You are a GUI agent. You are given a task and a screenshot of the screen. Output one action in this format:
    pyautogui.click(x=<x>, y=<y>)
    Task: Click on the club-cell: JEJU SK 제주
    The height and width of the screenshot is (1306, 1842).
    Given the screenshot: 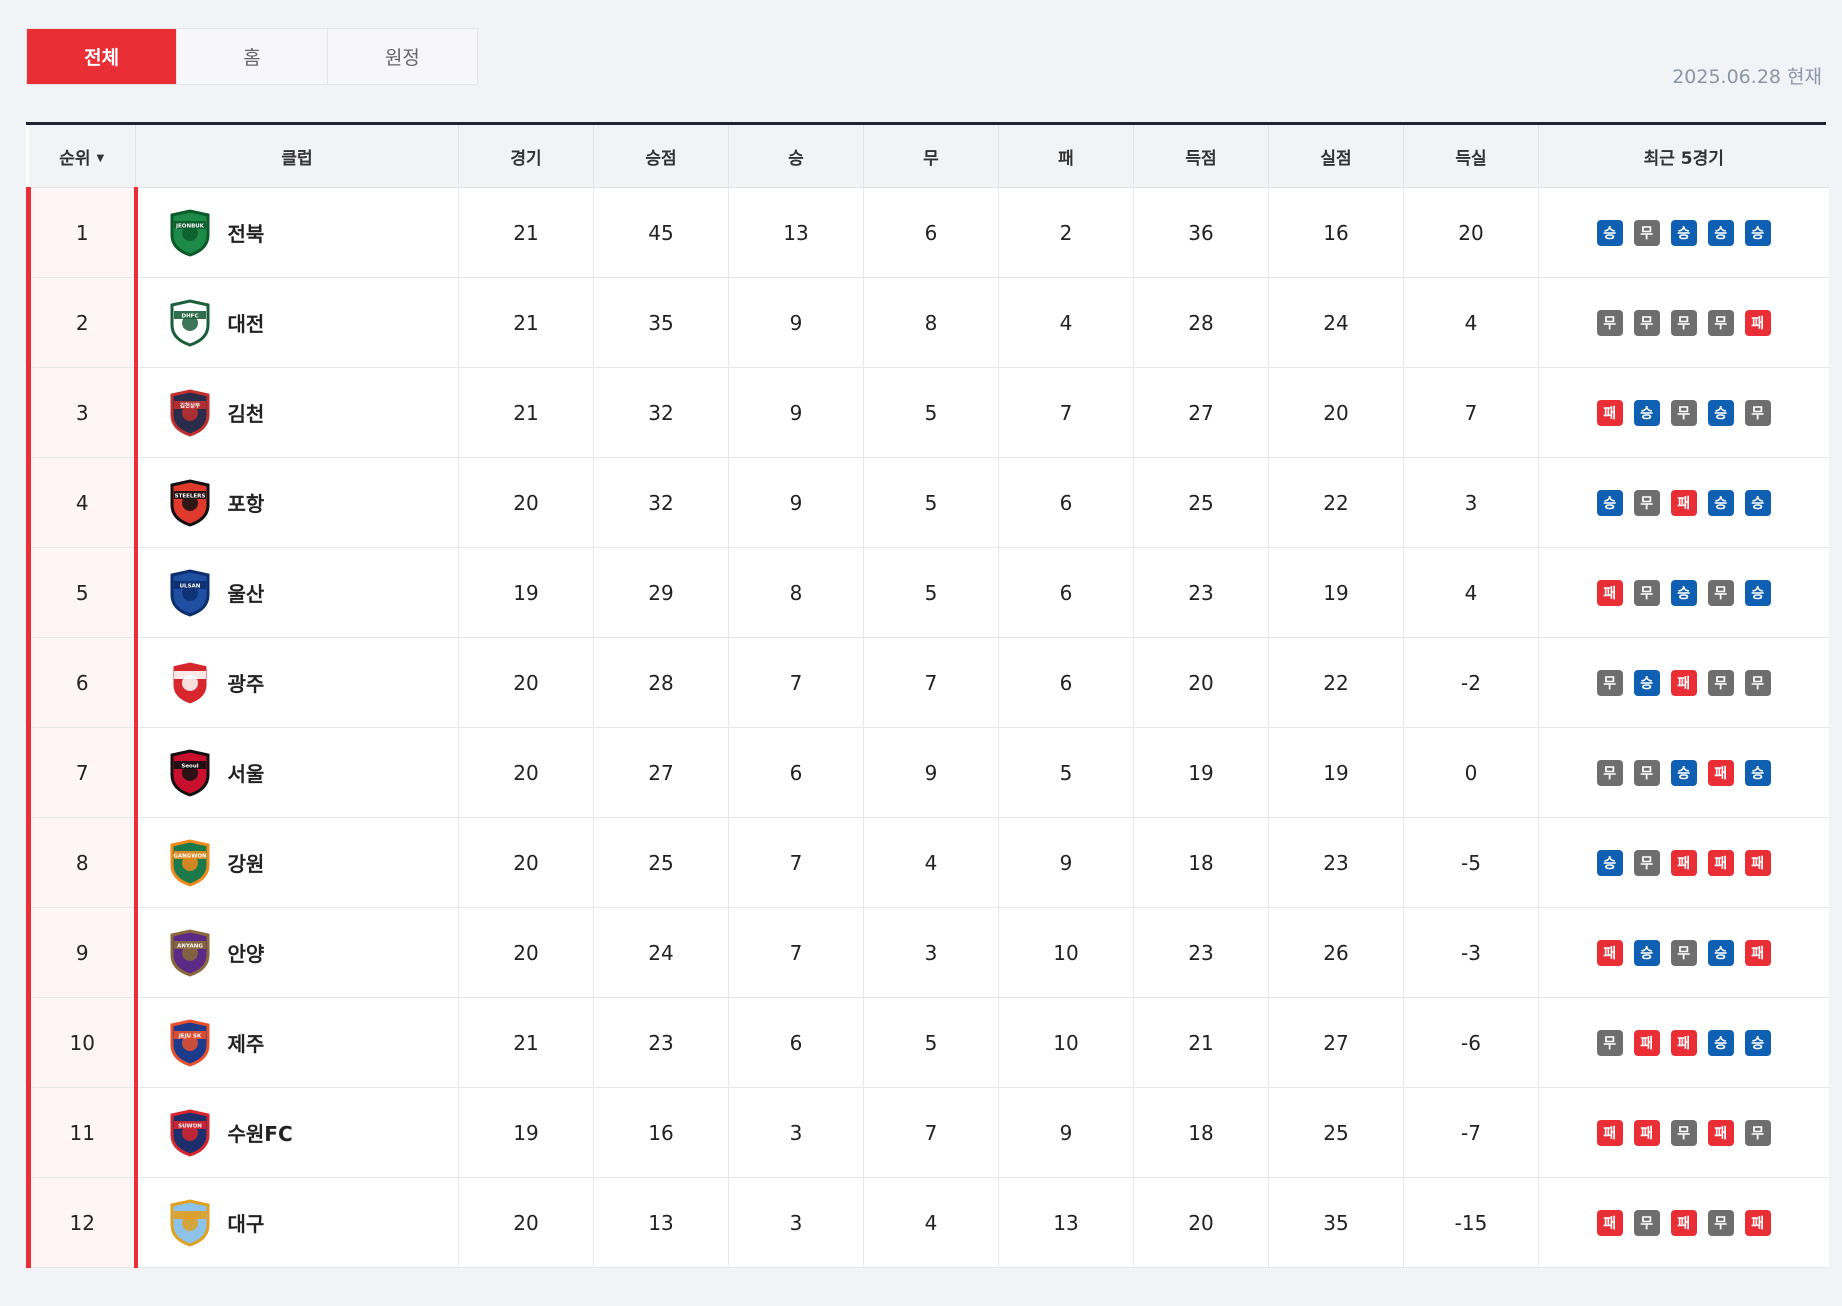 What is the action you would take?
    pyautogui.click(x=297, y=1042)
    